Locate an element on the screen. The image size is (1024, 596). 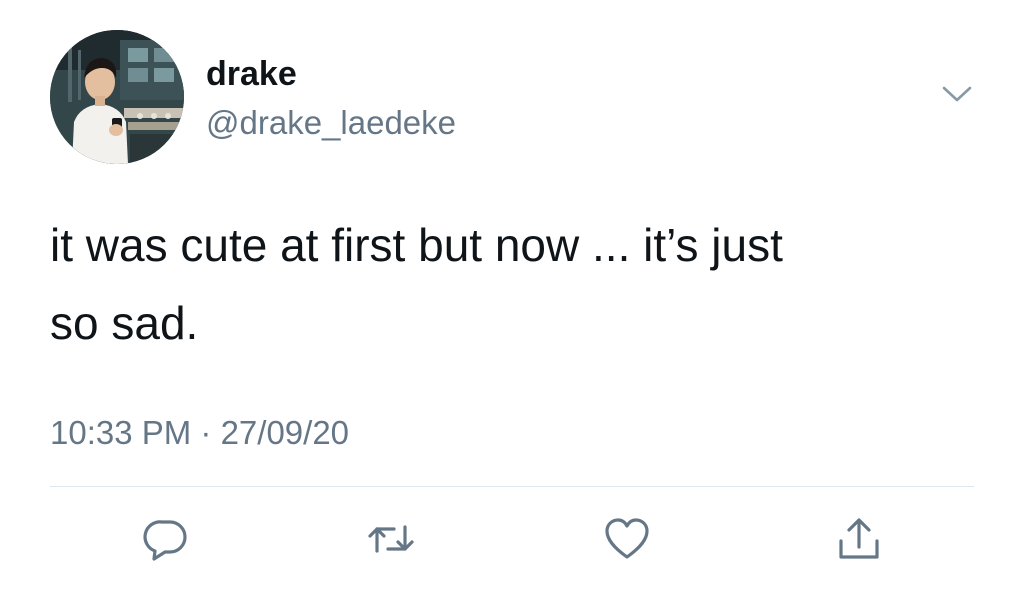
avatar-image is located at coordinates (117, 97).